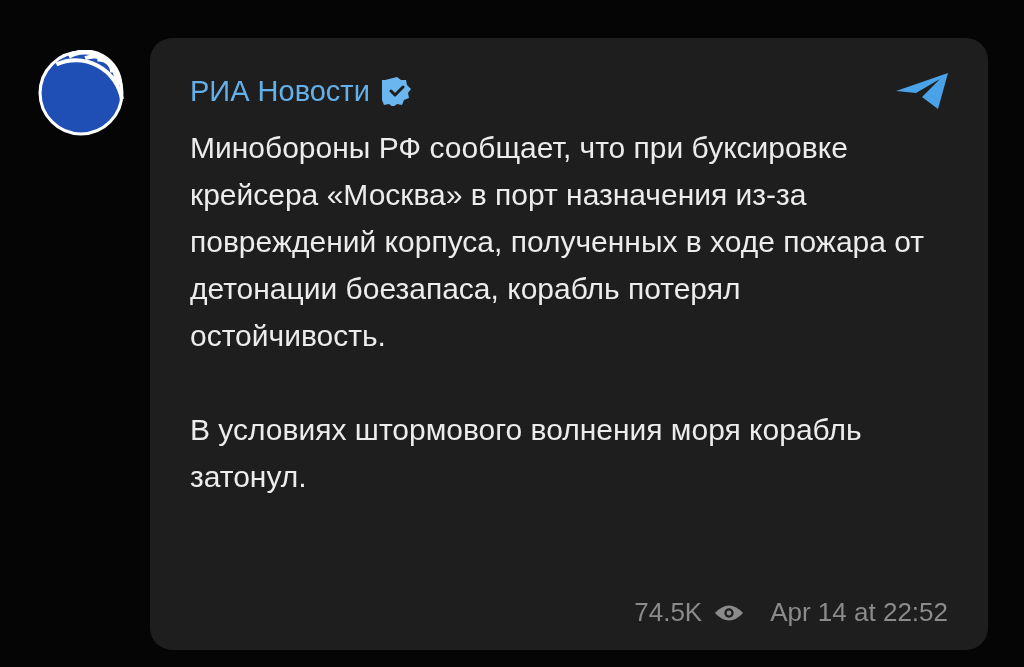 Image resolution: width=1024 pixels, height=667 pixels. What do you see at coordinates (922, 91) in the screenshot?
I see `share-icon` at bounding box center [922, 91].